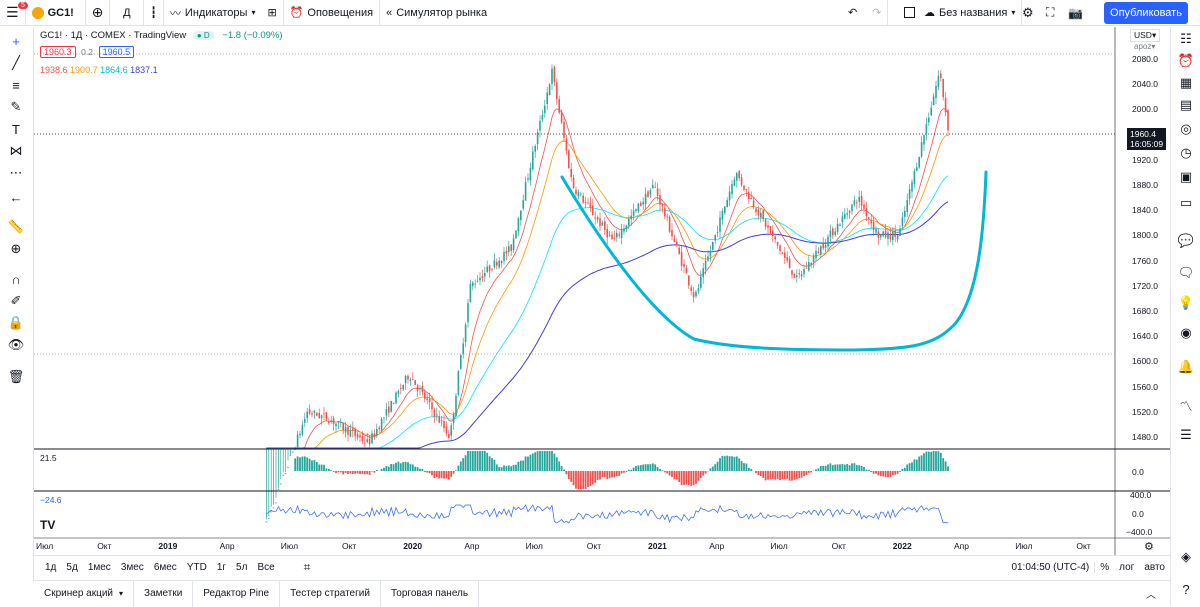  I want to click on tradingview-logo: TV, so click(47, 525).